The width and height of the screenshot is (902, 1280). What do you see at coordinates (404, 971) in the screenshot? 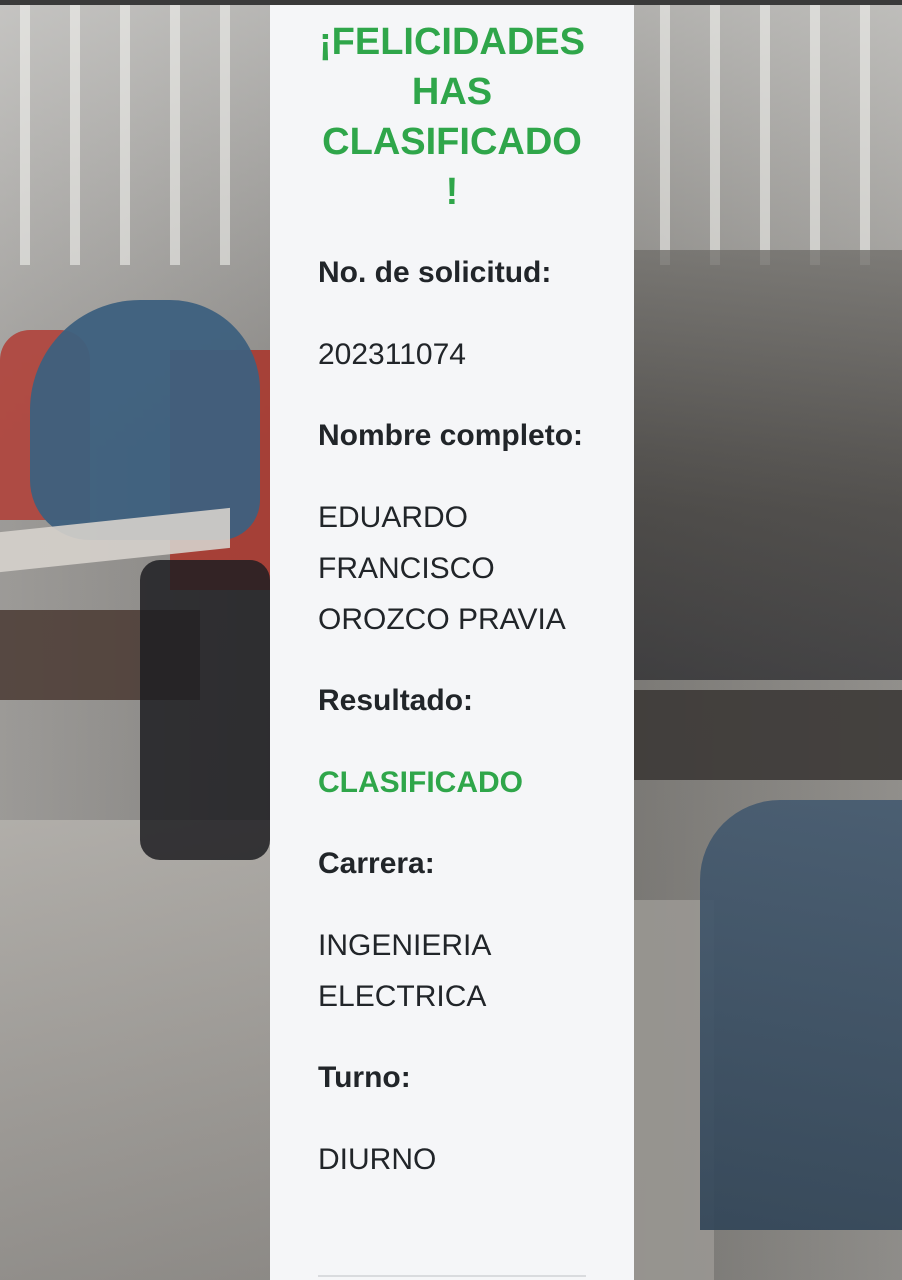
I see `carrera-value: INGENIERIA ELECTRICA` at bounding box center [404, 971].